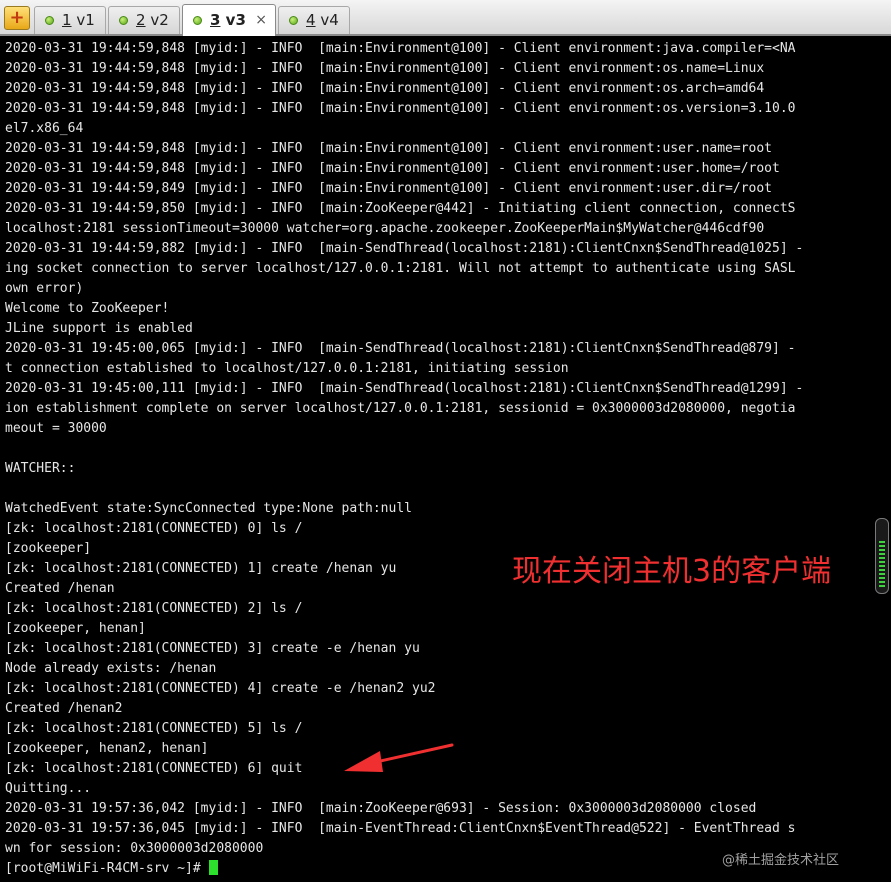 The width and height of the screenshot is (891, 882). Describe the element at coordinates (781, 860) in the screenshot. I see `watermark: @稀土掘金技术社区` at that location.